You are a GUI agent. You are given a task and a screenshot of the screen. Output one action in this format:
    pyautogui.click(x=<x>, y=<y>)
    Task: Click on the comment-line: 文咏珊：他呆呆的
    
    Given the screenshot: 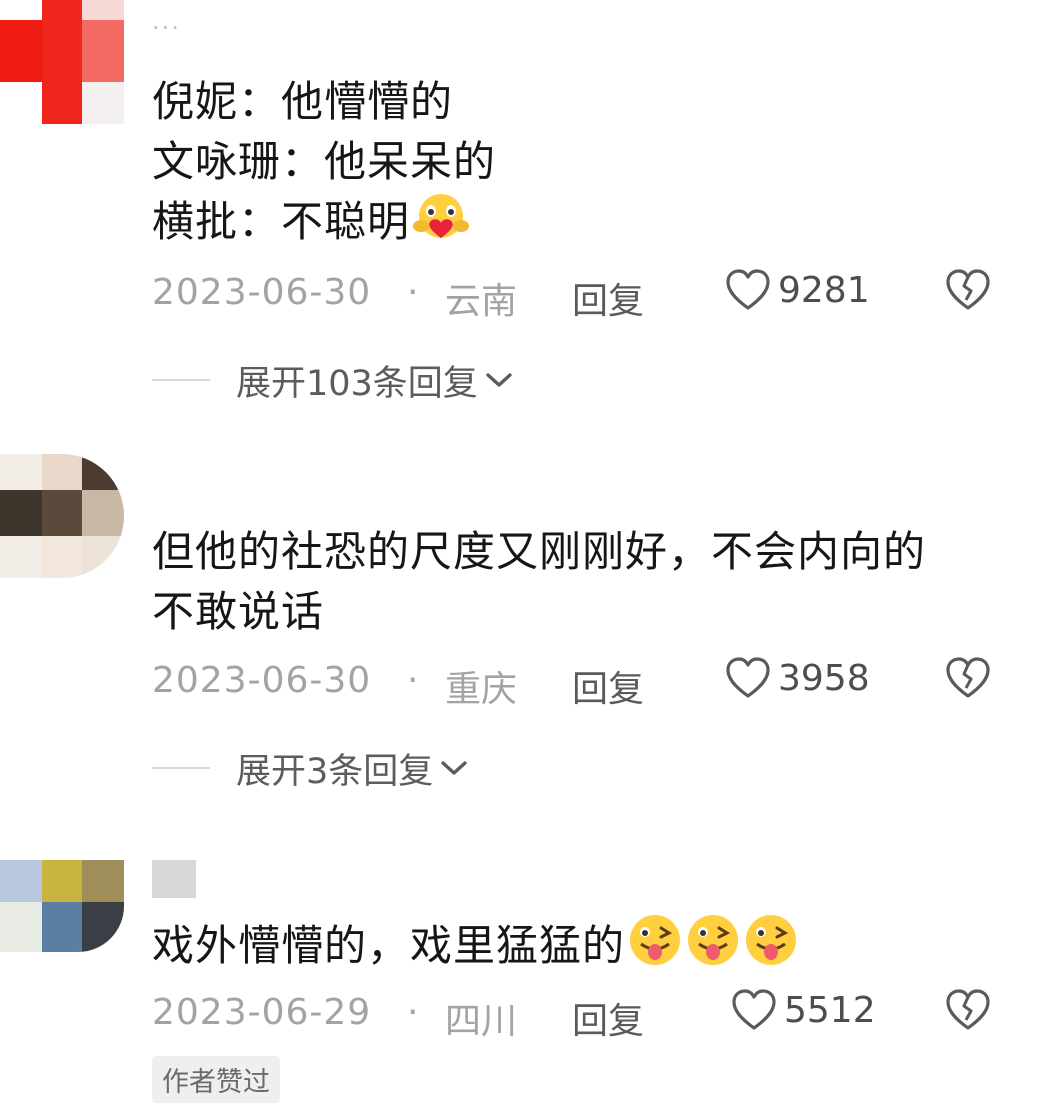 What is the action you would take?
    pyautogui.click(x=324, y=161)
    